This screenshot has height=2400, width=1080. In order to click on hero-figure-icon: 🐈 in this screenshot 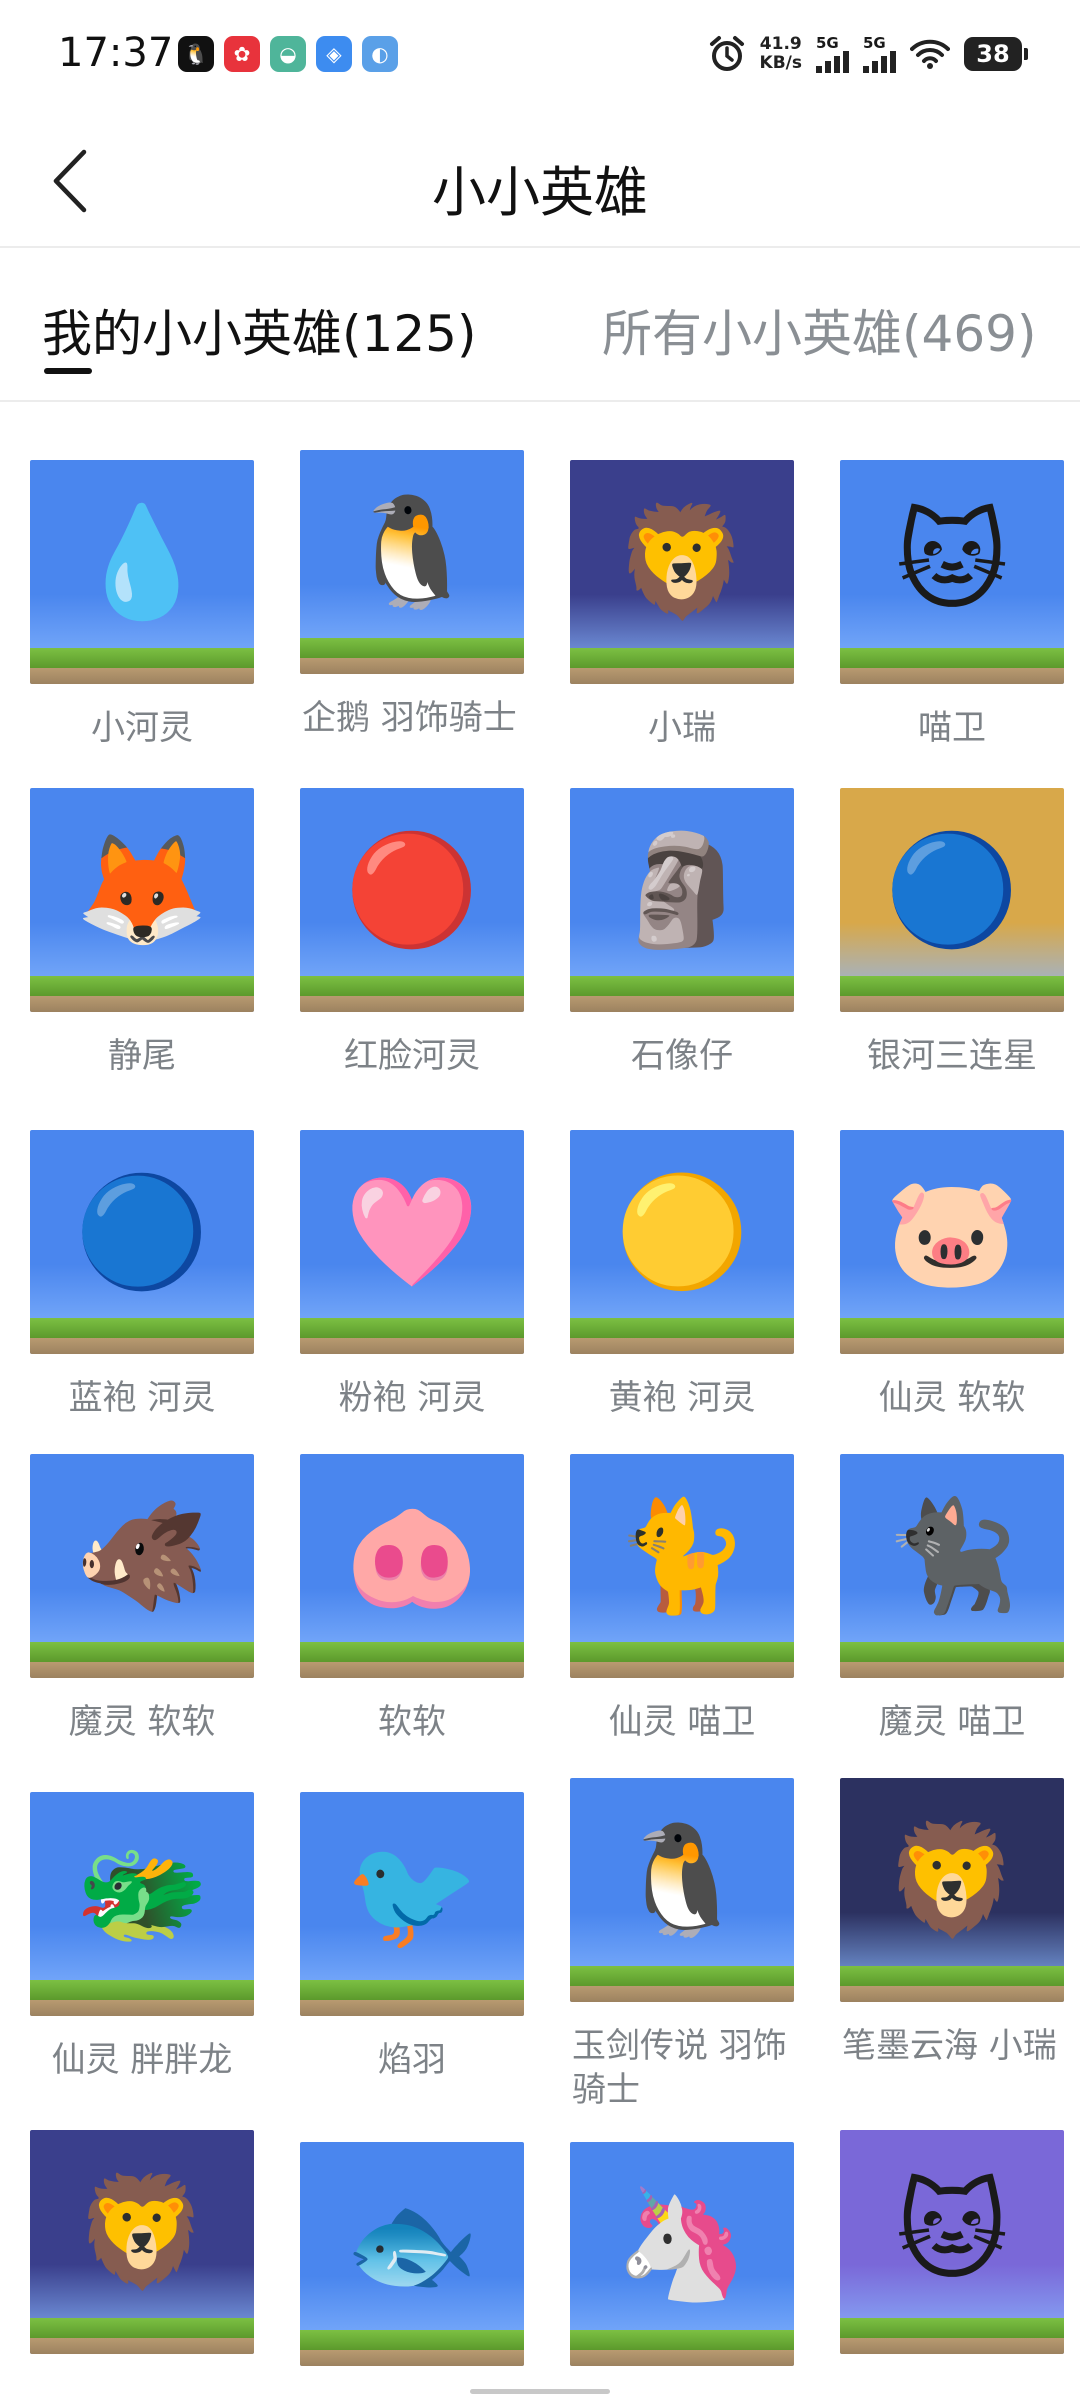, I will do `click(682, 1556)`.